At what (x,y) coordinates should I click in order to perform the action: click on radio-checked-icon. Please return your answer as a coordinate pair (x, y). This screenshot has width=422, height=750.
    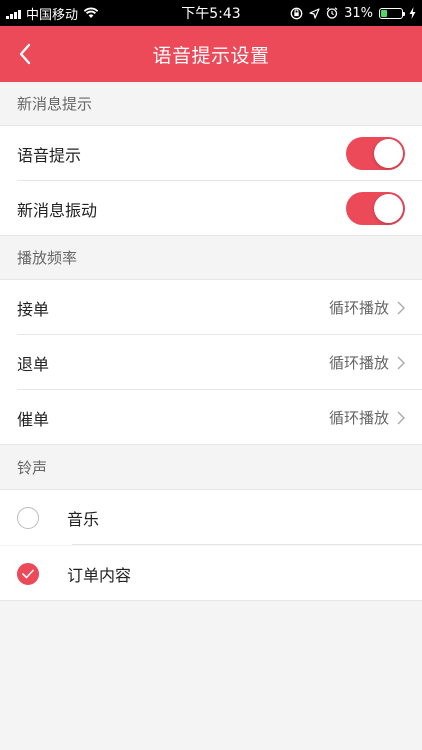
    Looking at the image, I should click on (28, 573).